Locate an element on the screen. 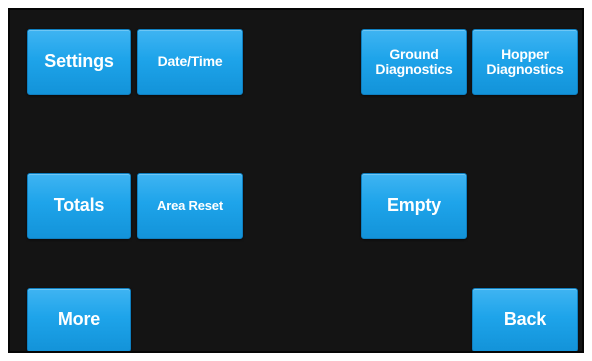 Image resolution: width=592 pixels, height=361 pixels. back-button-label: Back is located at coordinates (525, 319).